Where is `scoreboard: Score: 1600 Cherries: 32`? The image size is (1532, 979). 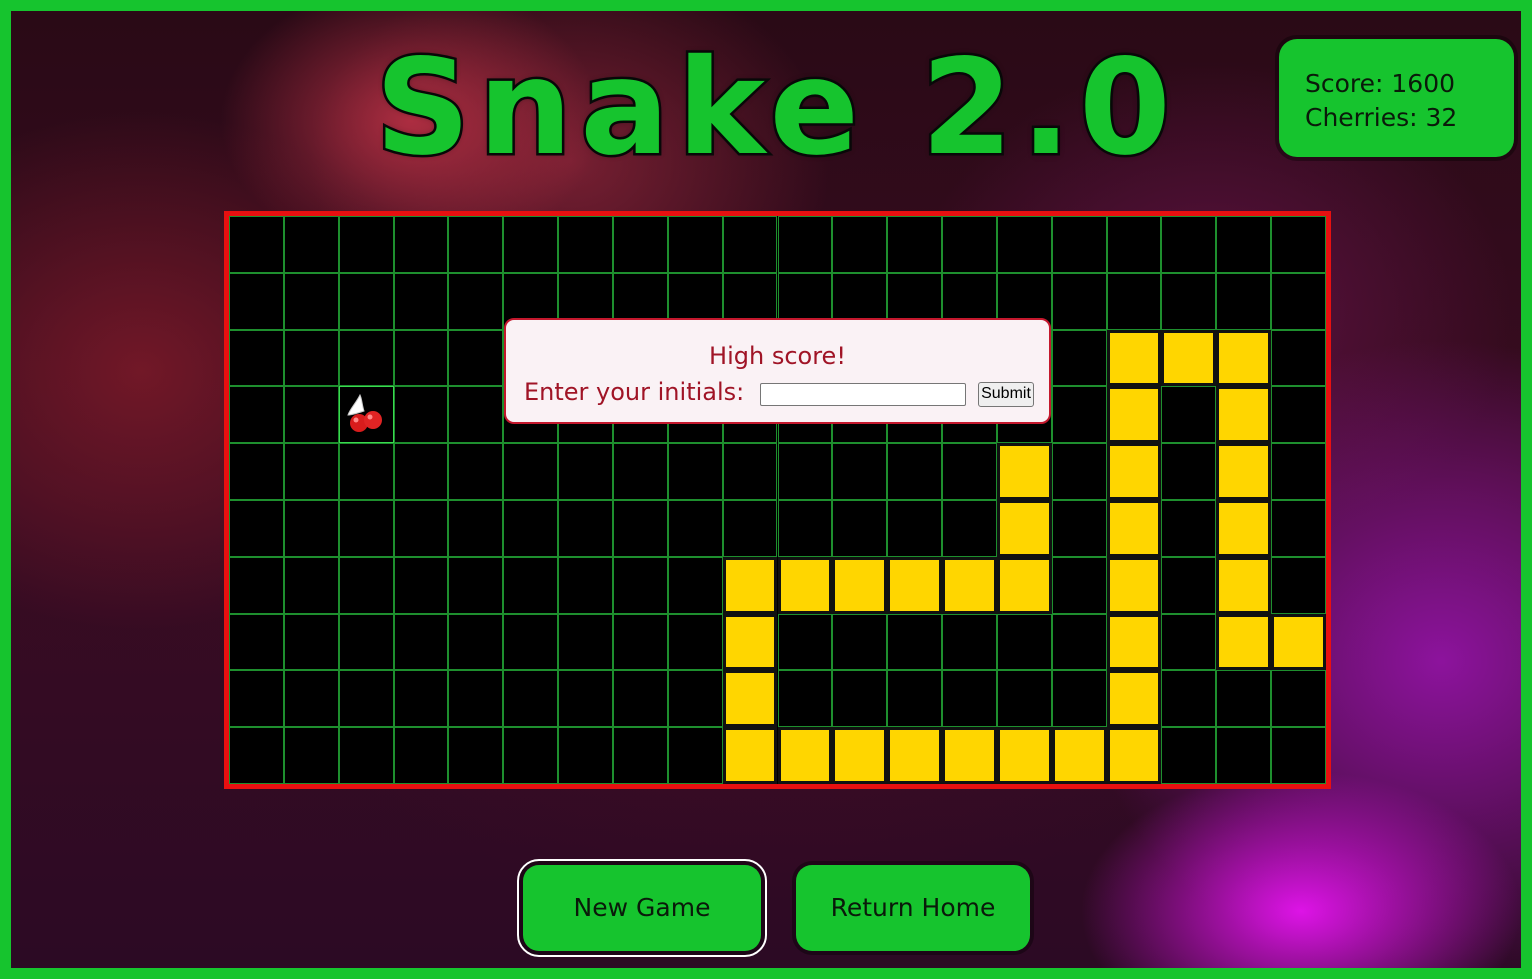
scoreboard: Score: 1600 Cherries: 32 is located at coordinates (1396, 98).